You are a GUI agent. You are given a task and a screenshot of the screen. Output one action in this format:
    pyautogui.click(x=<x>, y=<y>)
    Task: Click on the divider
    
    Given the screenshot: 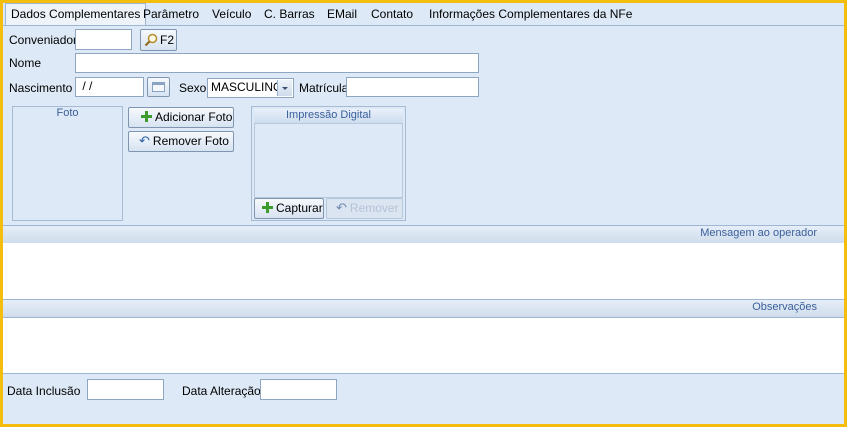 What is the action you would take?
    pyautogui.click(x=423, y=373)
    